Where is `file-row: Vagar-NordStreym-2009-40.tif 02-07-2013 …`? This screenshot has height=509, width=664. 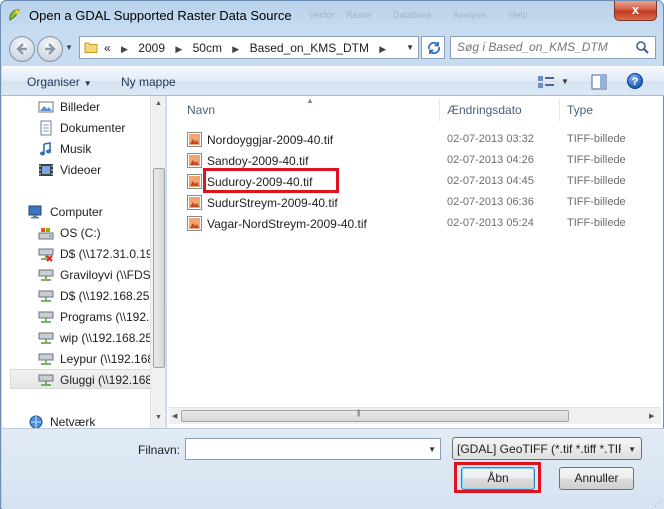 file-row: Vagar-NordStreym-2009-40.tif 02-07-2013 … is located at coordinates (415, 223).